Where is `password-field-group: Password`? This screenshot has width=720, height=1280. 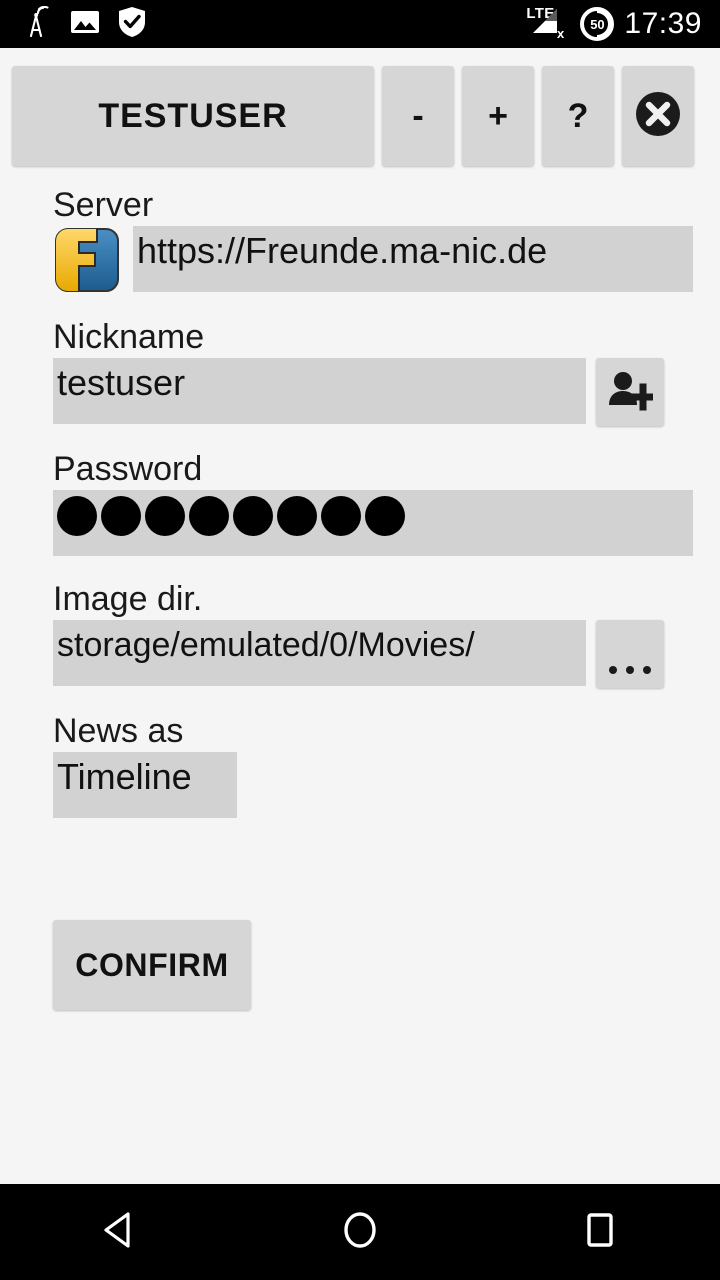 password-field-group: Password is located at coordinates (360, 502).